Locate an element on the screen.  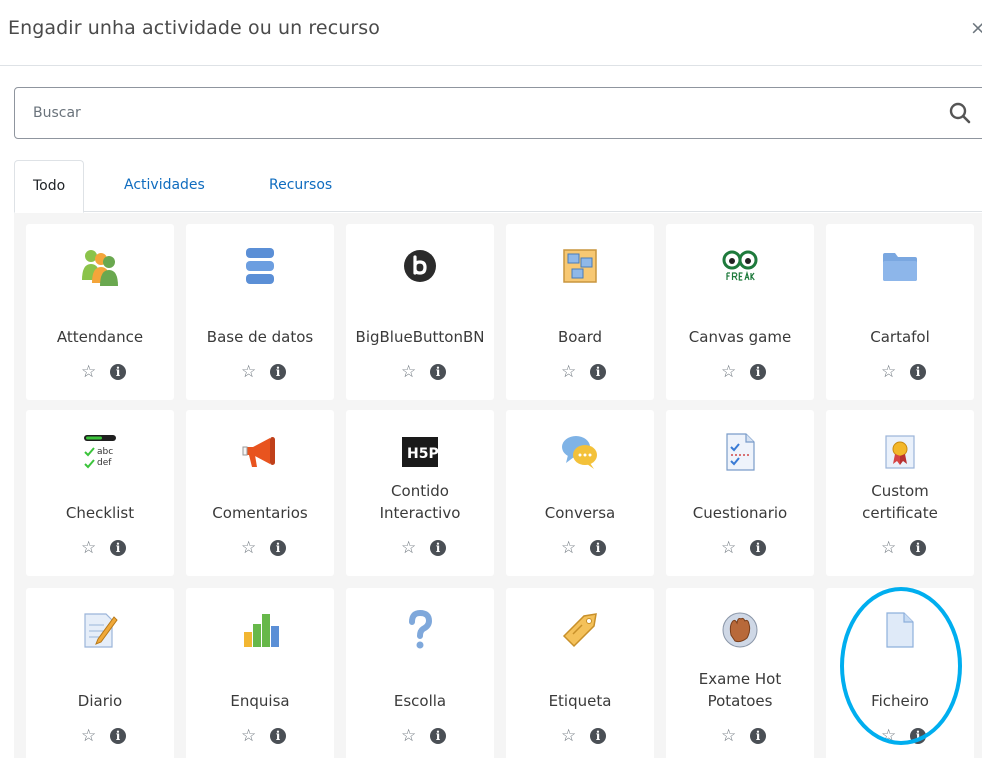
attendance-icon is located at coordinates (100, 266).